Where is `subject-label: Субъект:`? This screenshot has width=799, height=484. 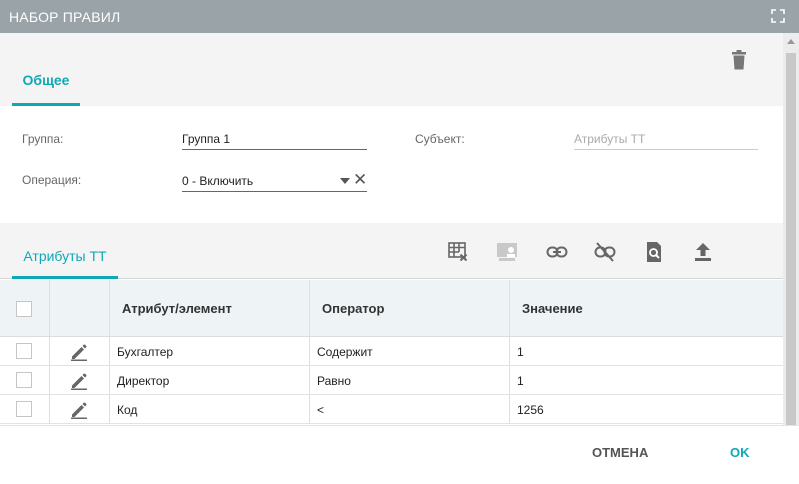 subject-label: Субъект: is located at coordinates (440, 139).